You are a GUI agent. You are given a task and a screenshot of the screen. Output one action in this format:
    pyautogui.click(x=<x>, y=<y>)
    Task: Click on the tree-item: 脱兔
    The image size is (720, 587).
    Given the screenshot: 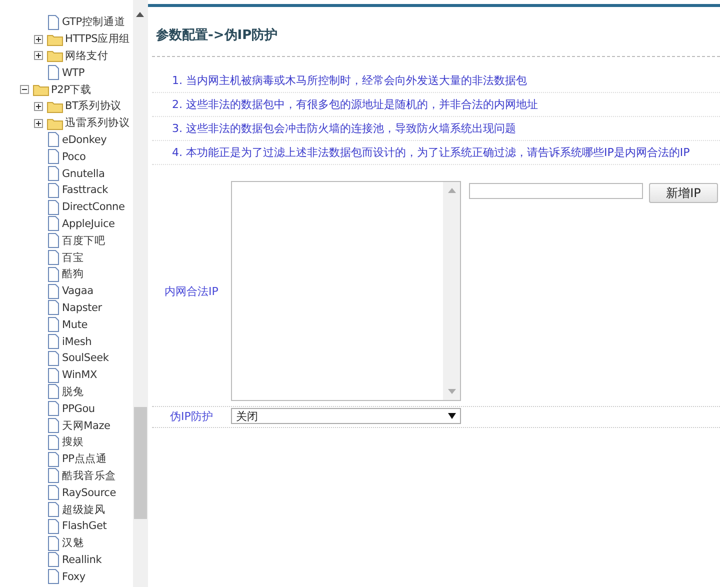 What is the action you would take?
    pyautogui.click(x=73, y=391)
    